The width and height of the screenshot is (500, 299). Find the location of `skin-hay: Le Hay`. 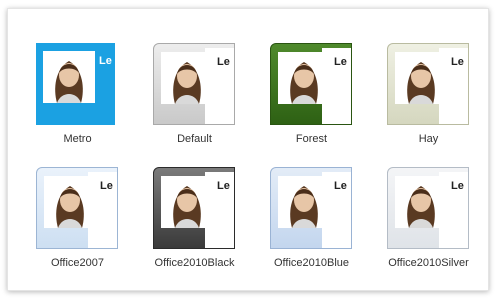

skin-hay: Le Hay is located at coordinates (439, 95).